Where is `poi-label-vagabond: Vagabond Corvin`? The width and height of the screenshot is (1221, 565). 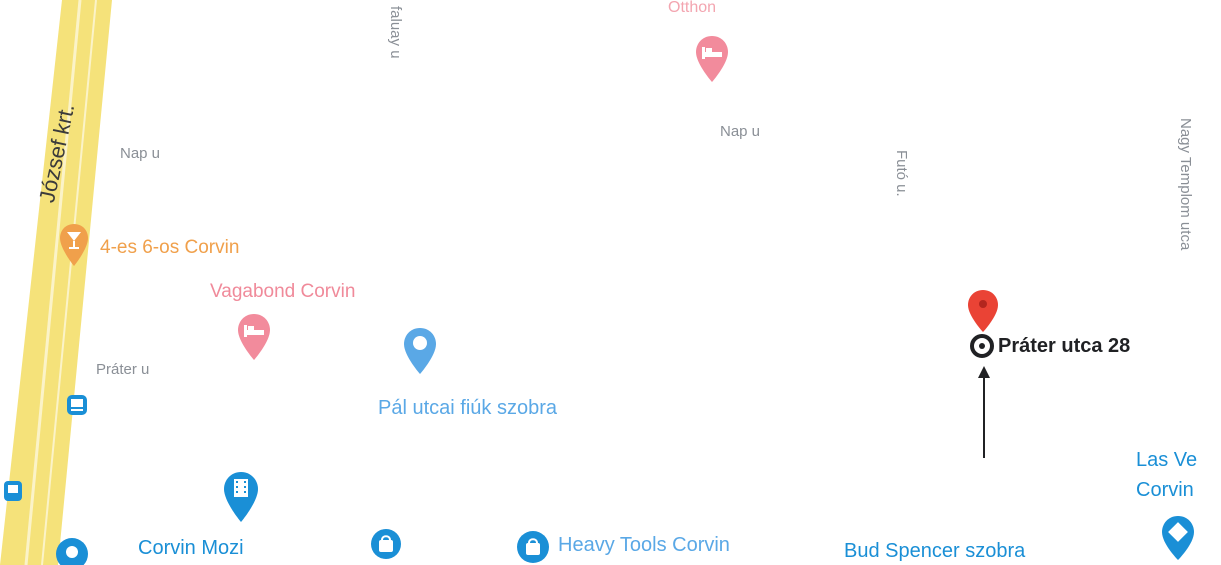 poi-label-vagabond: Vagabond Corvin is located at coordinates (282, 291).